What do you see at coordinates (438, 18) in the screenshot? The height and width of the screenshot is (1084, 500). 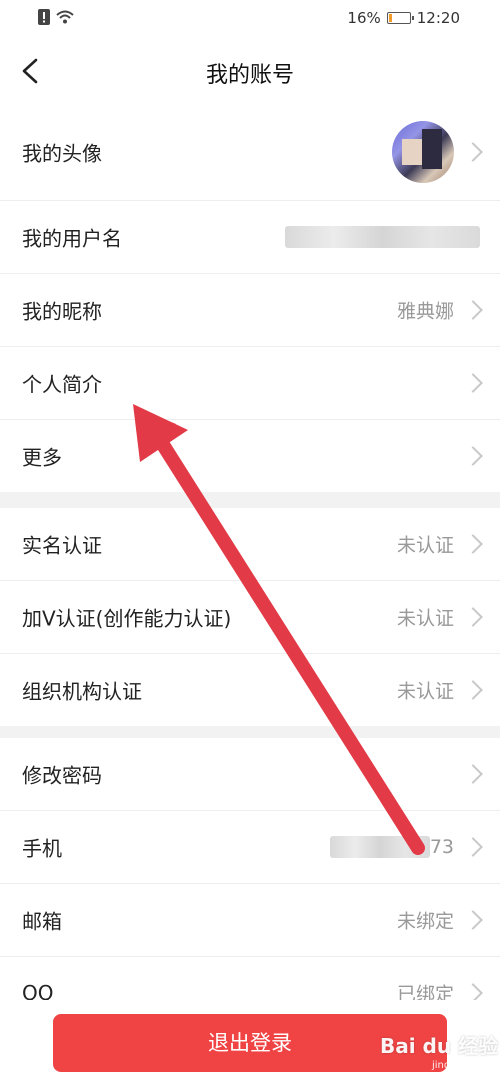 I see `clock: 12:20` at bounding box center [438, 18].